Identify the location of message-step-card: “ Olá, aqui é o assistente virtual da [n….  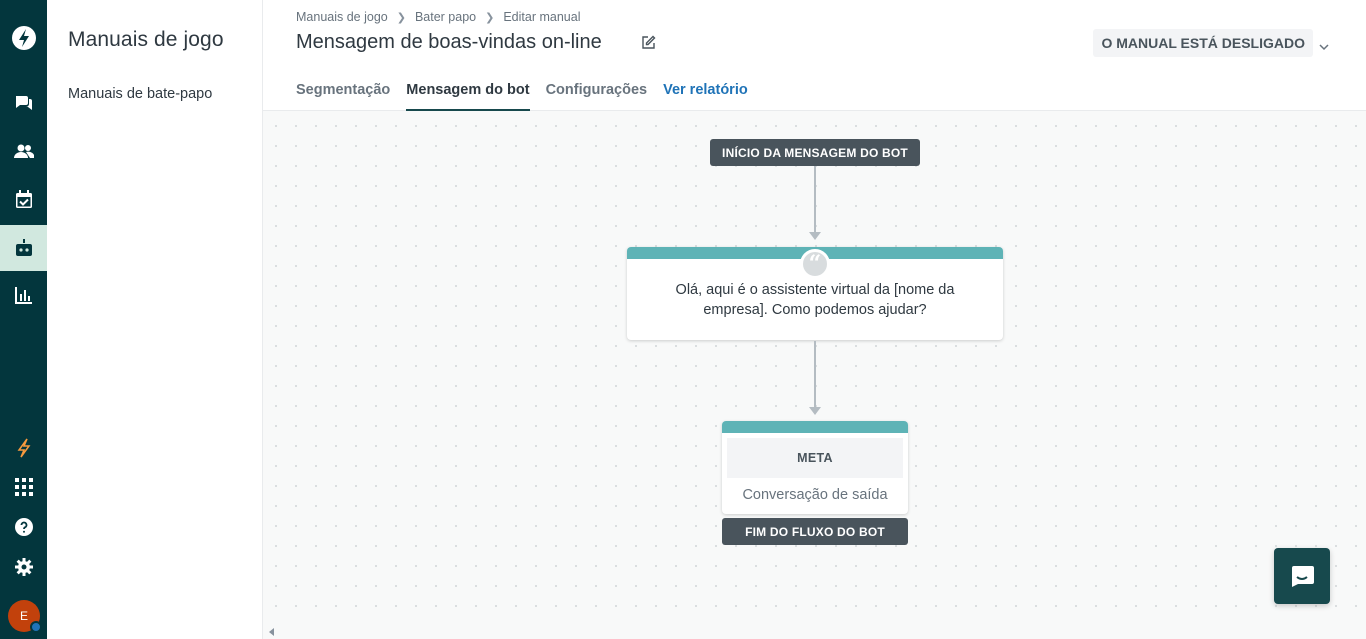
(815, 293).